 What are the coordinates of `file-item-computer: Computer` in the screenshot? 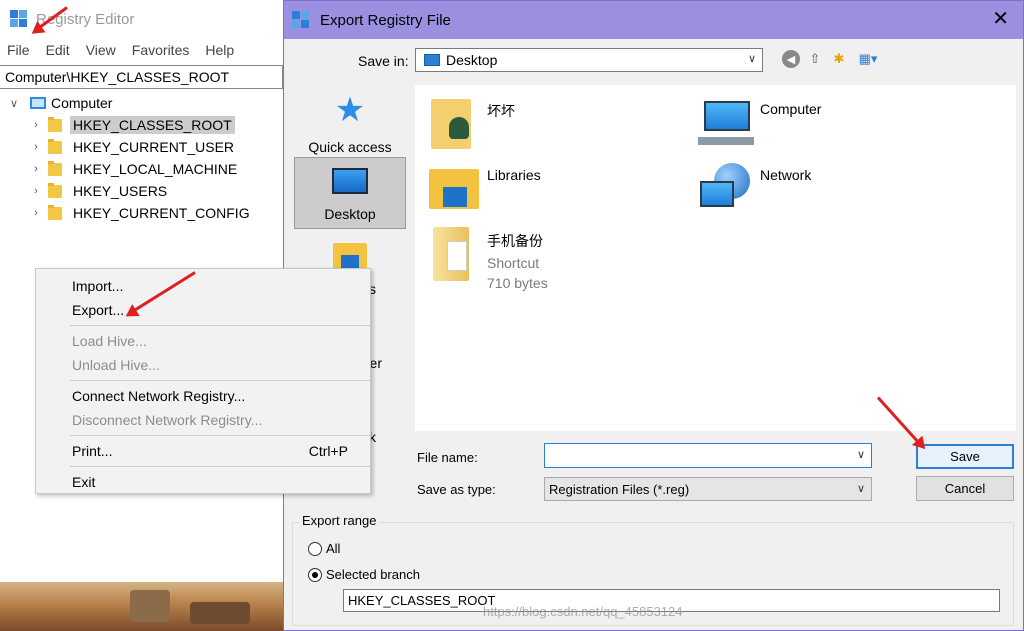 It's located at (759, 124).